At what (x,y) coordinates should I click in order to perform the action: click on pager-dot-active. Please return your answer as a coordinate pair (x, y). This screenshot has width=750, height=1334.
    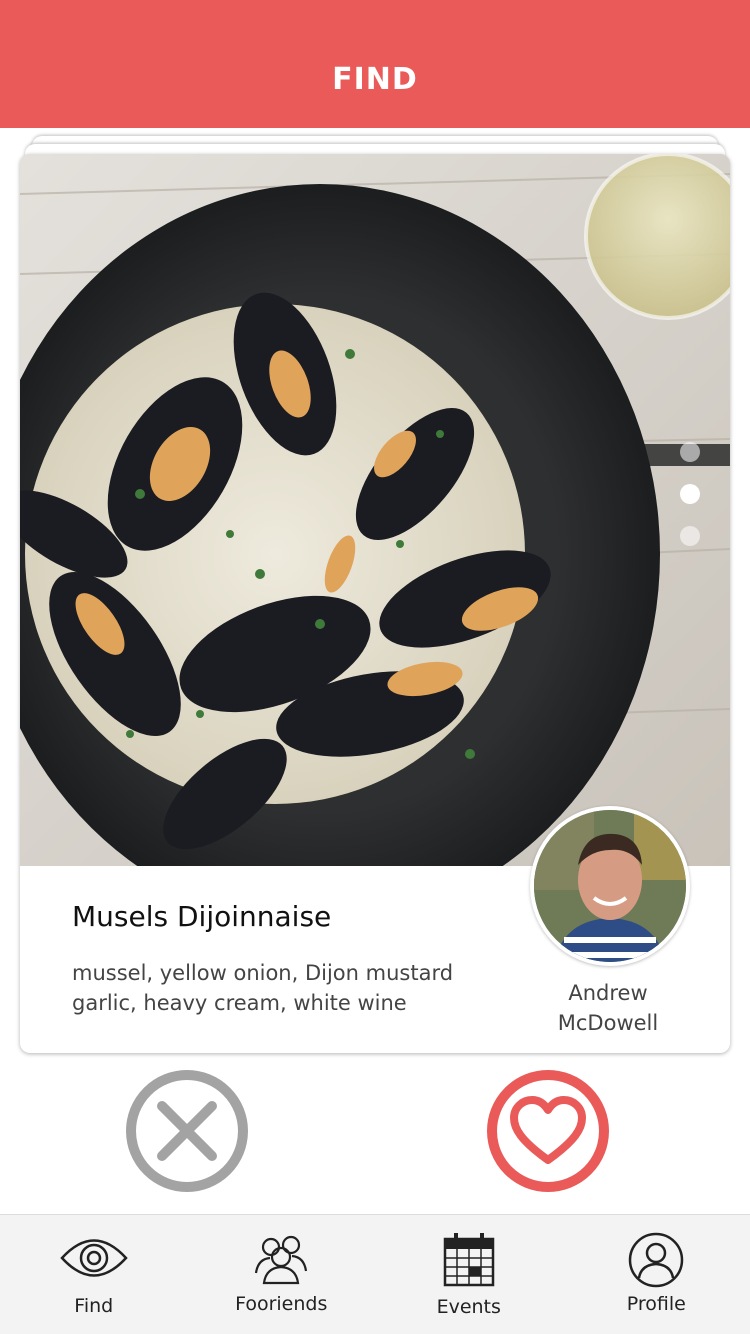
    Looking at the image, I should click on (690, 494).